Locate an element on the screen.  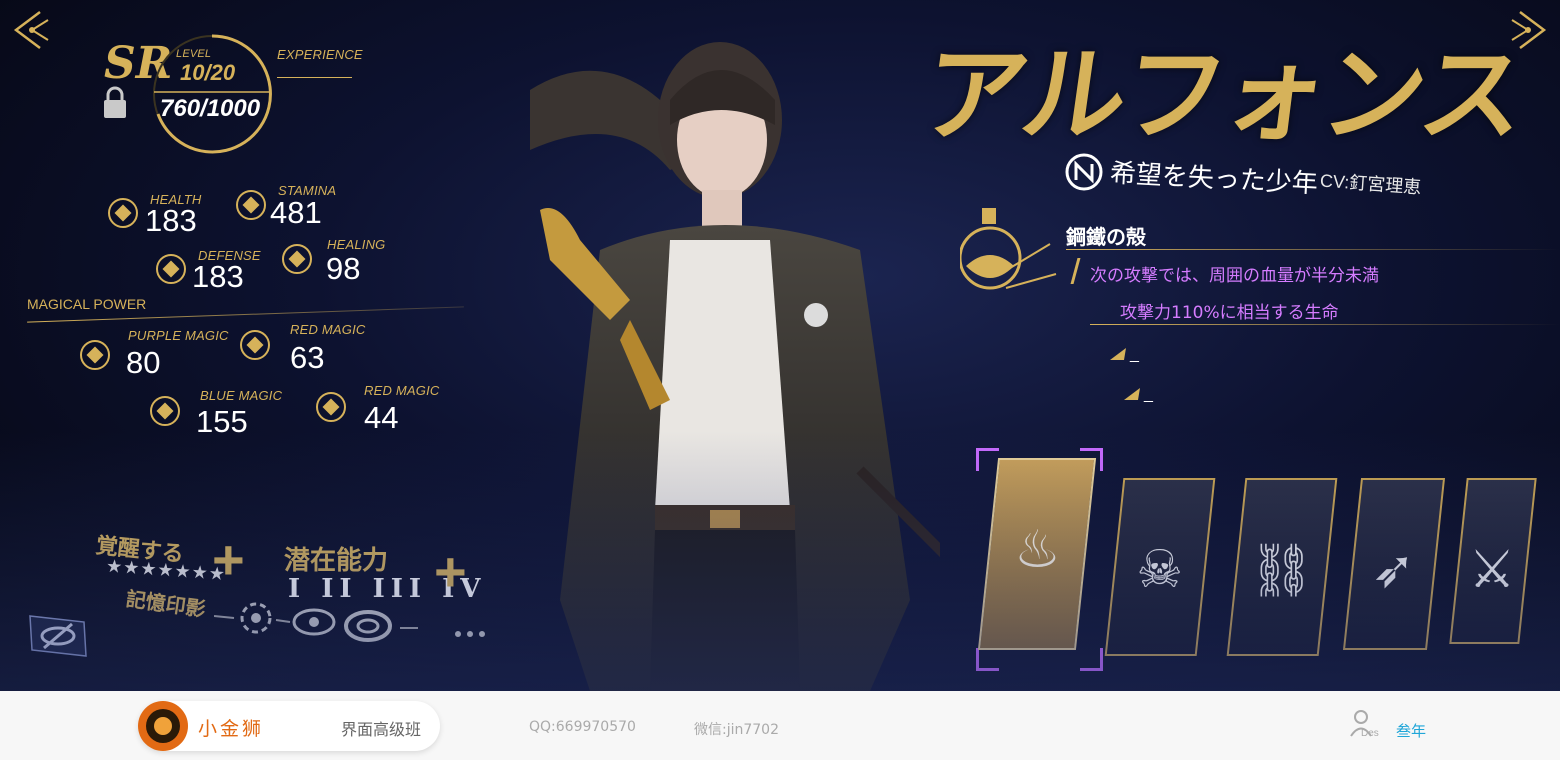
magic-value: 80 is located at coordinates (143, 362).